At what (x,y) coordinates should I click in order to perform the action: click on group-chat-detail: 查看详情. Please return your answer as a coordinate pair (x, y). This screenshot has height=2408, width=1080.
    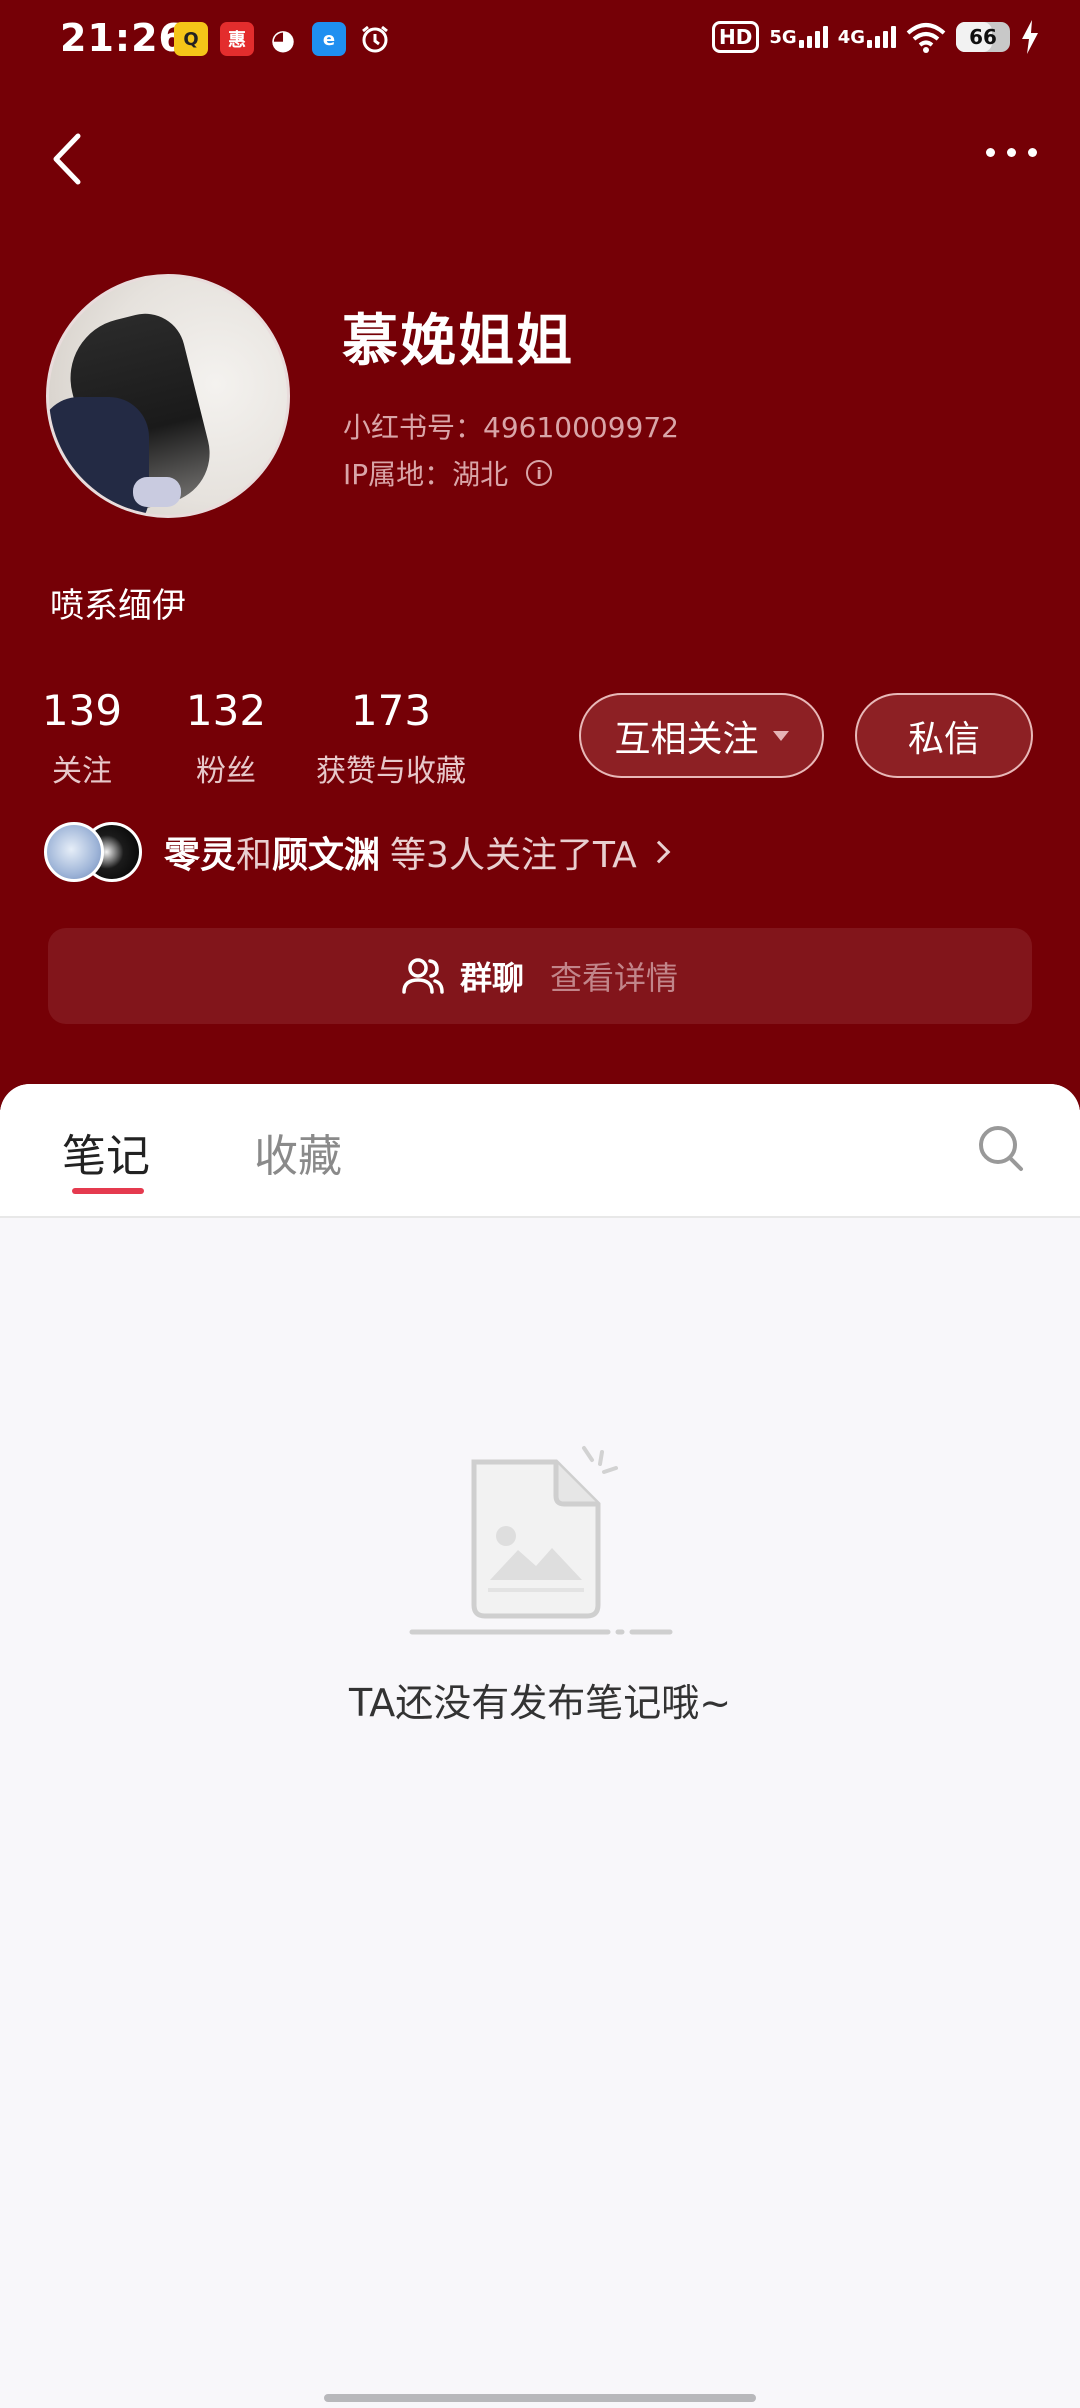
    Looking at the image, I should click on (614, 978).